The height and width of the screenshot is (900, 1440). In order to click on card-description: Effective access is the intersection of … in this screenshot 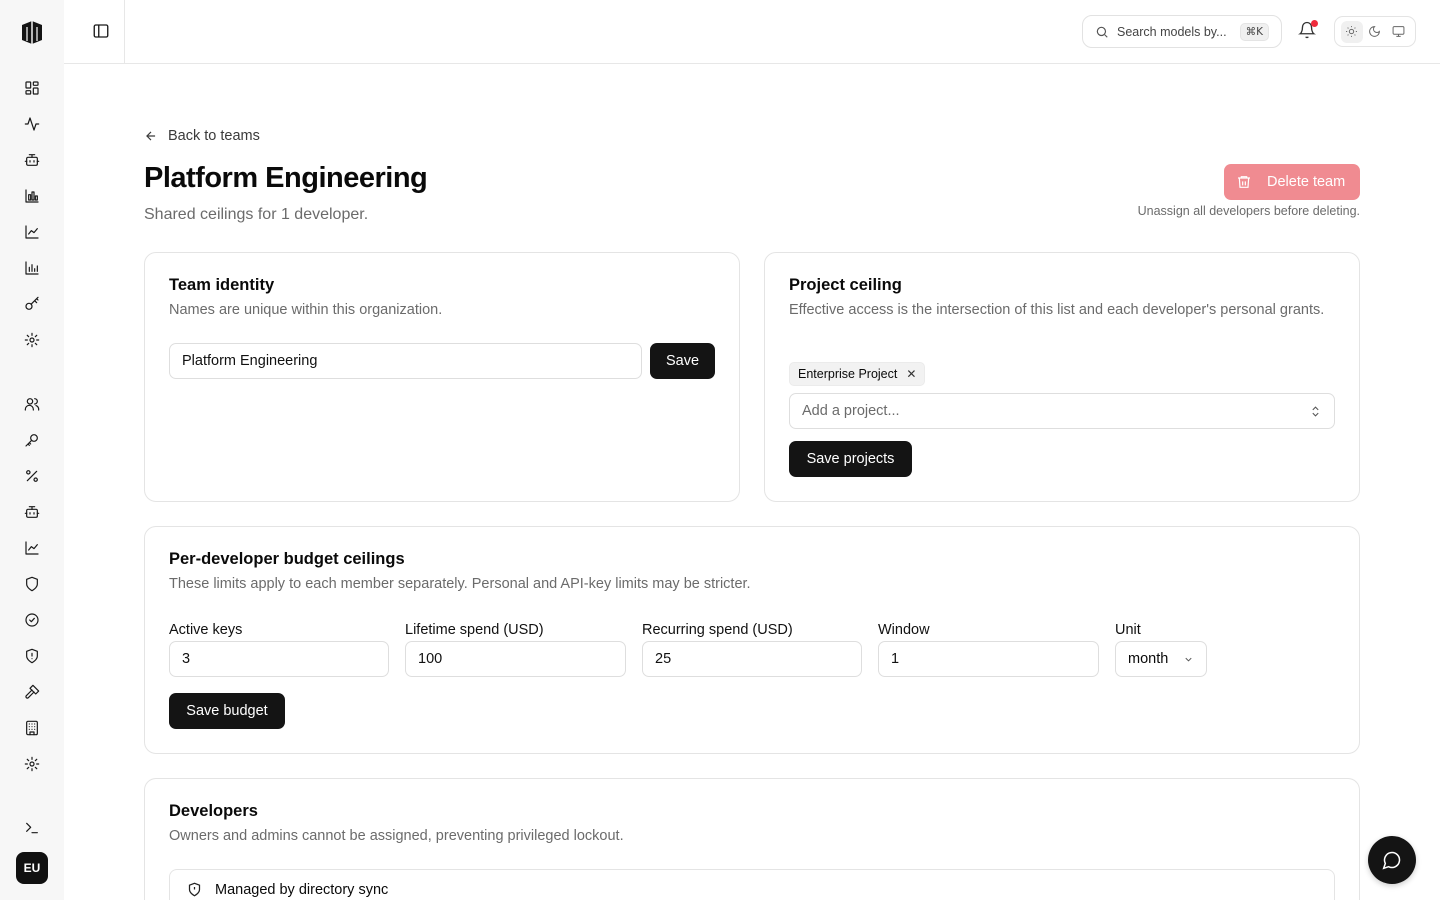, I will do `click(1057, 310)`.